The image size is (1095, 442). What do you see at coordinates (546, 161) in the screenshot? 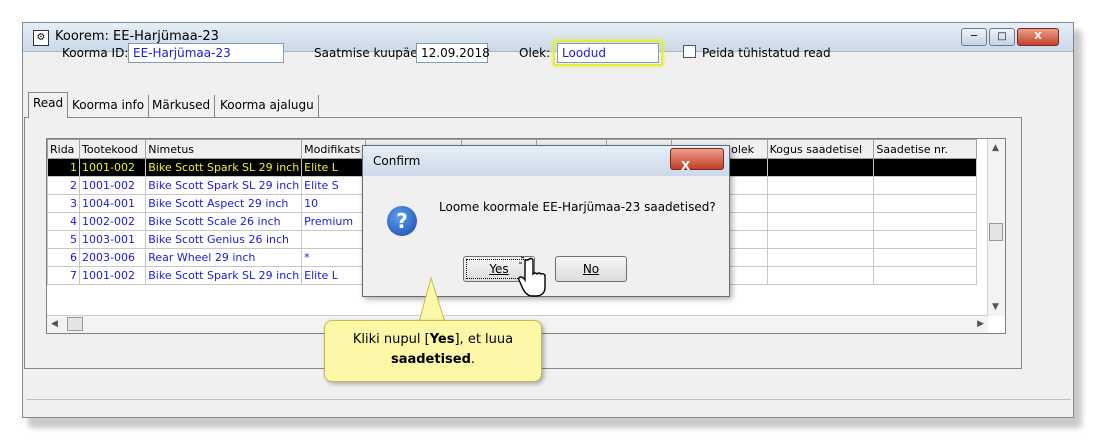
I see `dialog-title-bar: Confirm X` at bounding box center [546, 161].